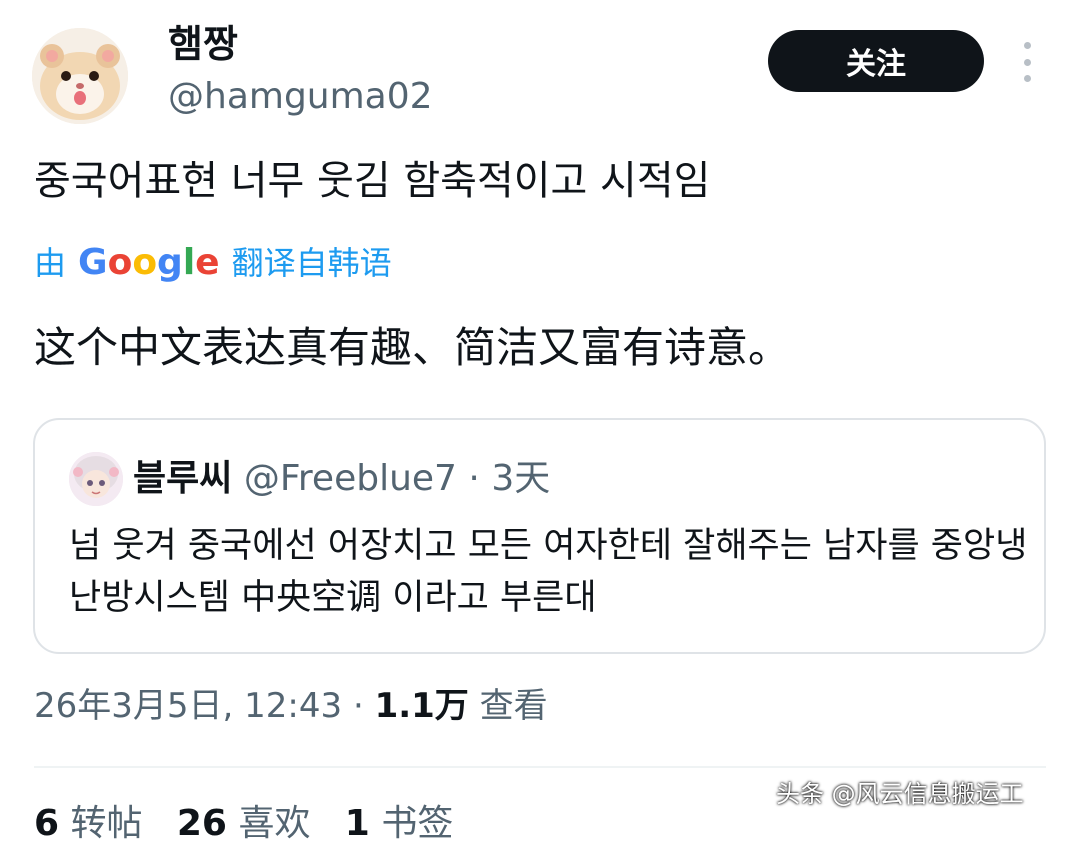 The image size is (1080, 848). I want to click on author-handle: @hamguma02, so click(300, 97).